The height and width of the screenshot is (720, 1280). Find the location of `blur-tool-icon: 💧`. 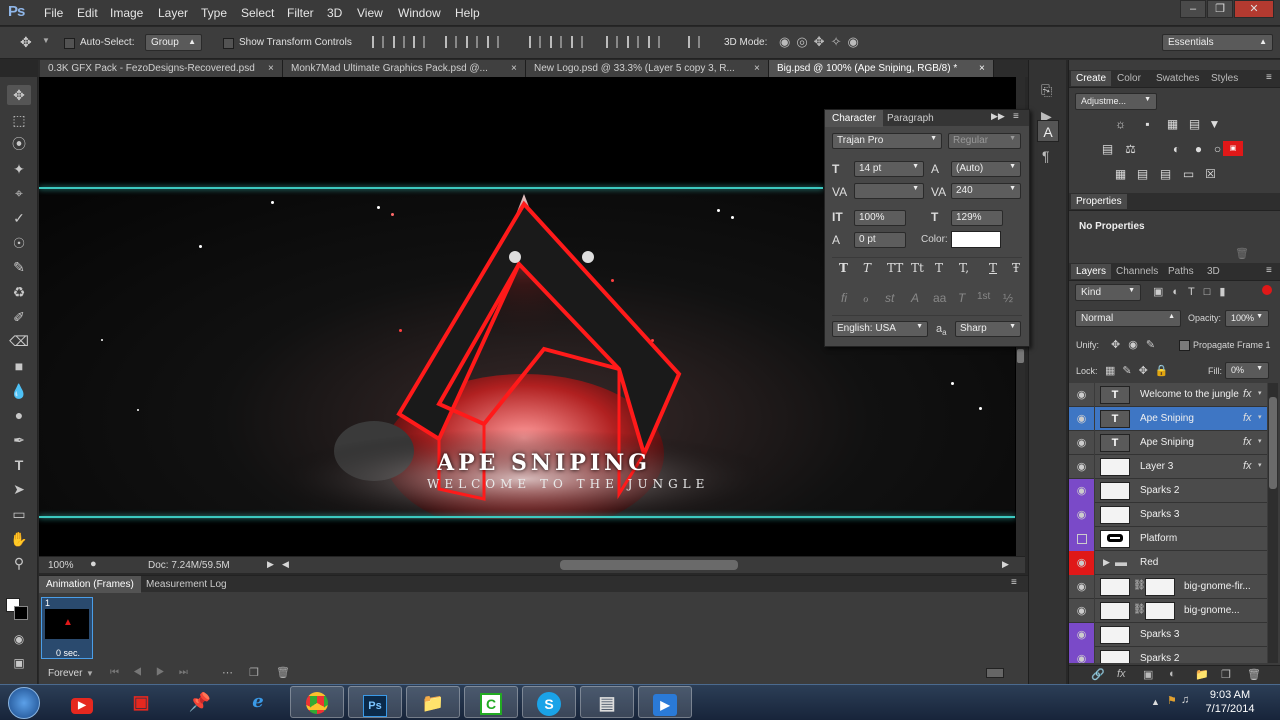

blur-tool-icon: 💧 is located at coordinates (19, 391).